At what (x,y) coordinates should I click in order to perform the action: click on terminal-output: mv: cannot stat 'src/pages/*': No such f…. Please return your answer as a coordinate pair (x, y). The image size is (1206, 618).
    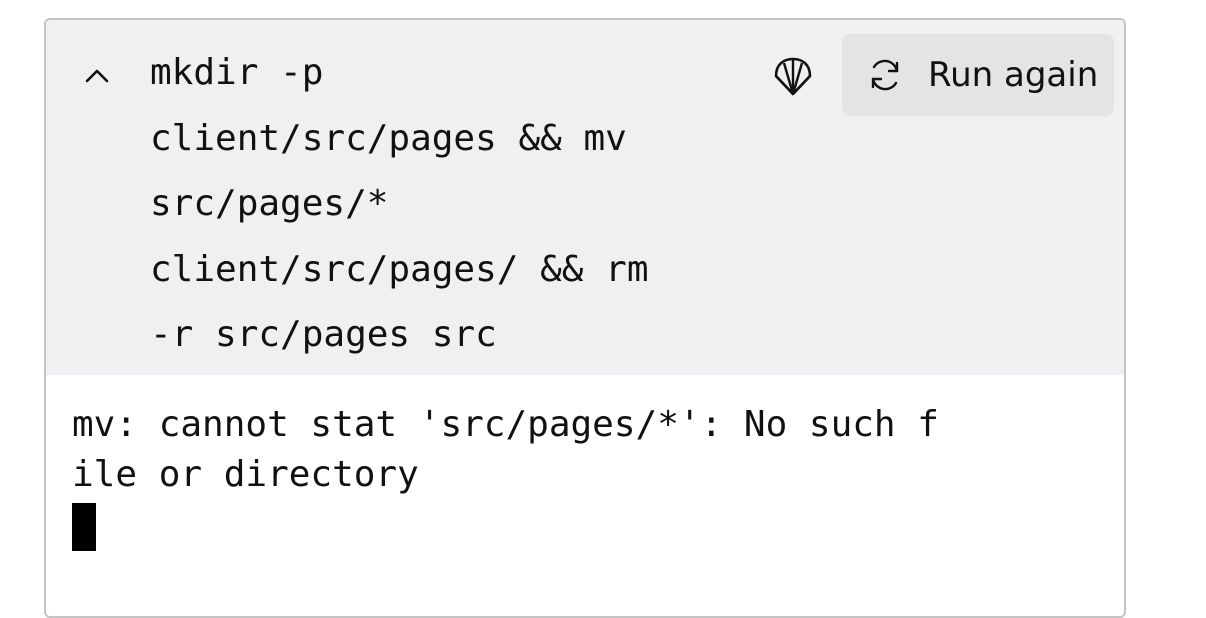
    Looking at the image, I should click on (505, 450).